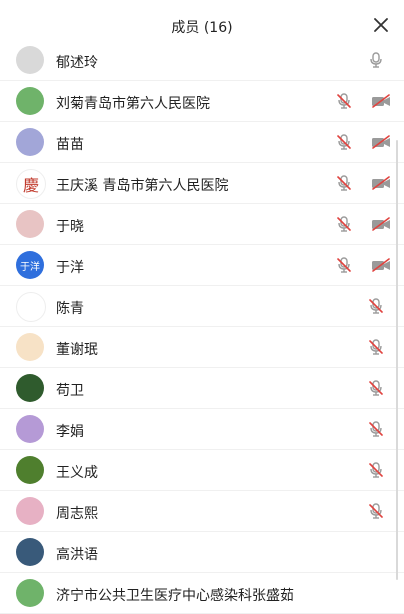 The image size is (404, 614). Describe the element at coordinates (70, 227) in the screenshot. I see `member-name: 于晓` at that location.